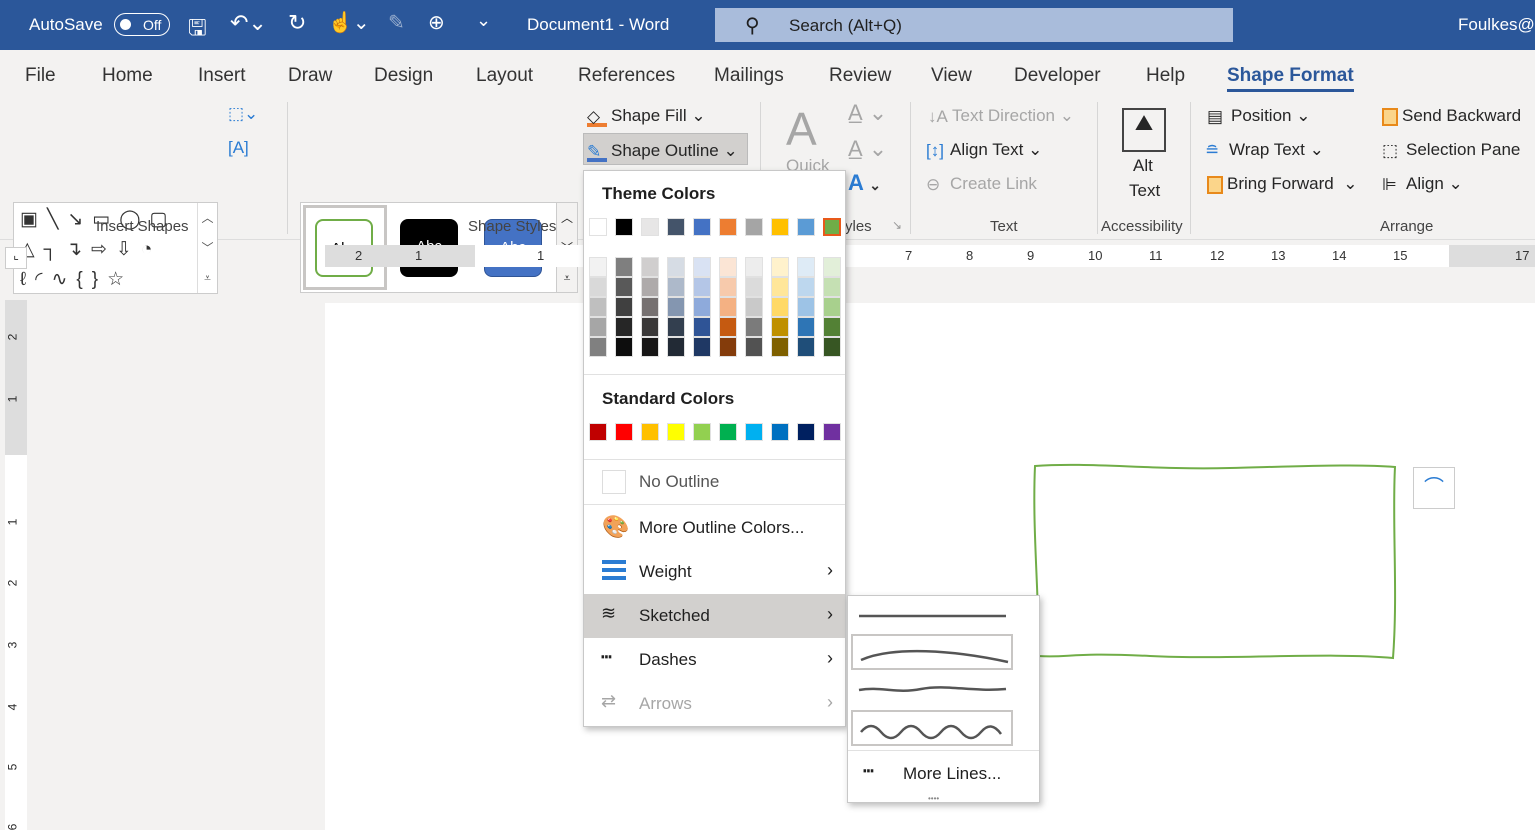 The width and height of the screenshot is (1535, 830). I want to click on sketched-rectangle-shape, so click(1215, 562).